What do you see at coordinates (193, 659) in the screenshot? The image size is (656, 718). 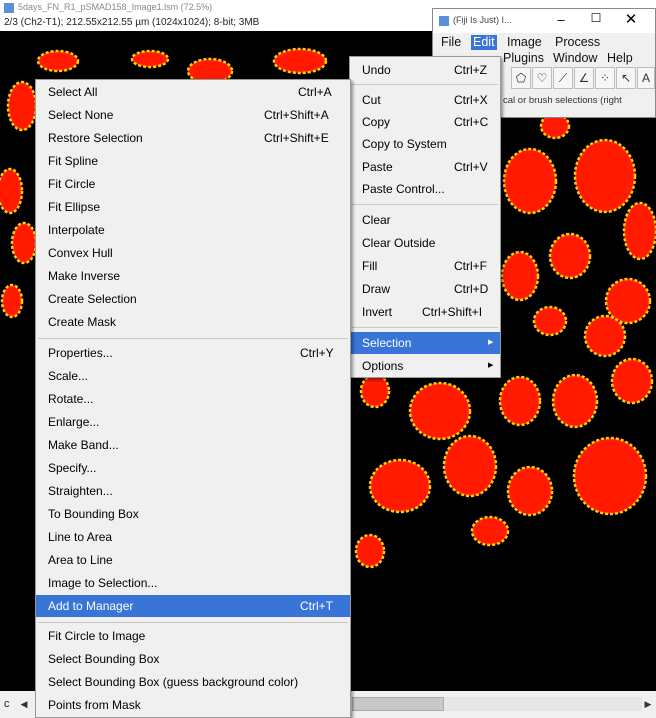 I see `sel-item-select-bounding-box: Select Bounding Box` at bounding box center [193, 659].